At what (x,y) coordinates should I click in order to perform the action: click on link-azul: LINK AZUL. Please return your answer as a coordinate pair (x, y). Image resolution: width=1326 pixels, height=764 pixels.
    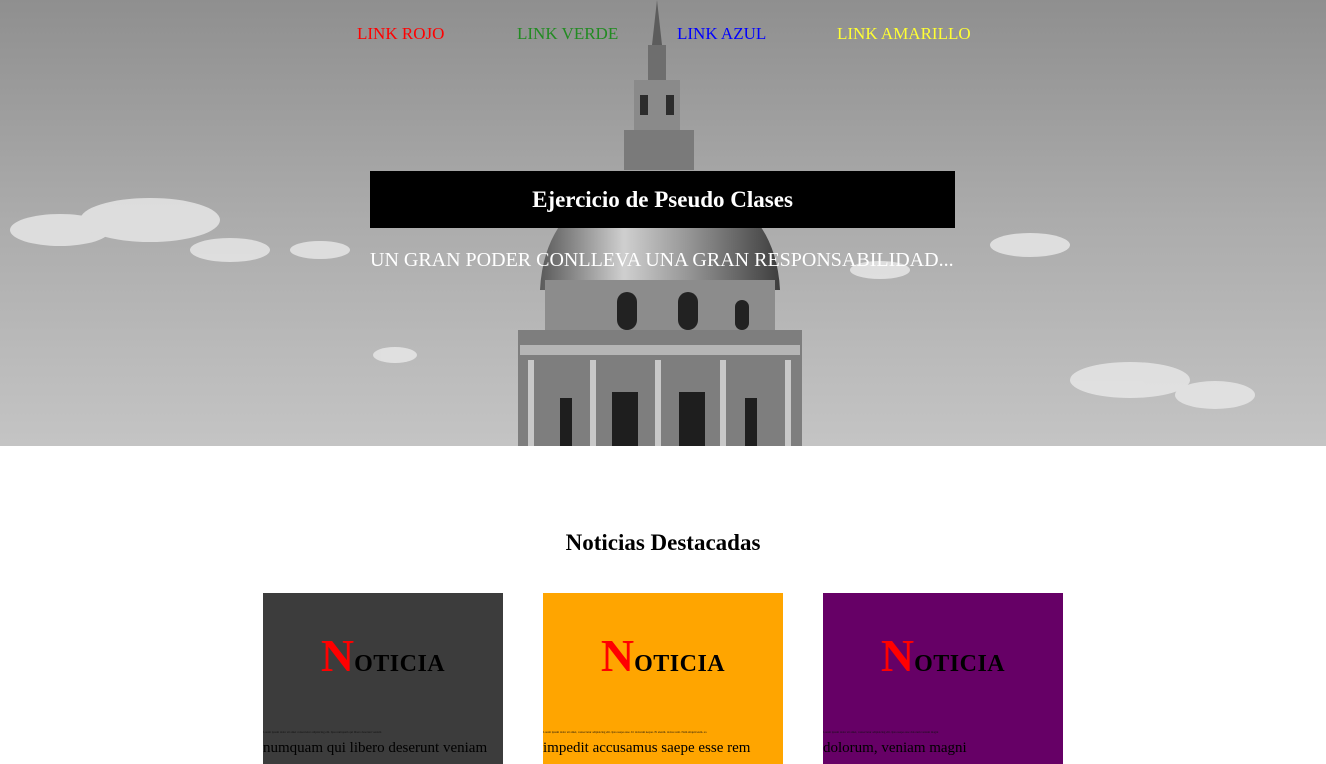
    Looking at the image, I should click on (721, 34).